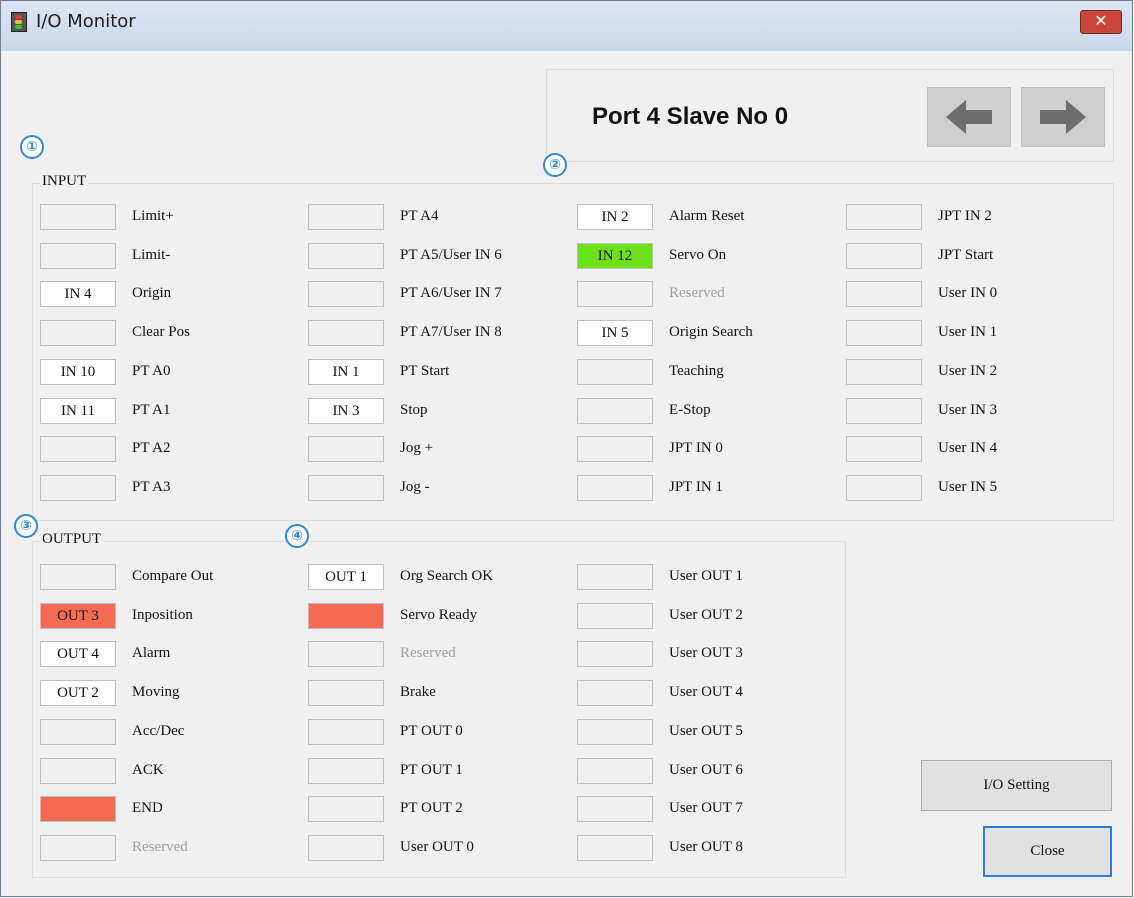 The height and width of the screenshot is (898, 1134). Describe the element at coordinates (707, 216) in the screenshot. I see `input-signal-label: Alarm Reset` at that location.